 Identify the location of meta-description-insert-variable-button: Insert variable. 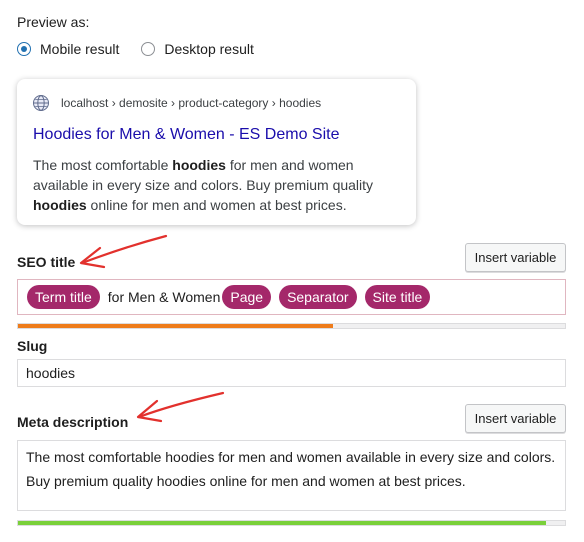
(515, 418).